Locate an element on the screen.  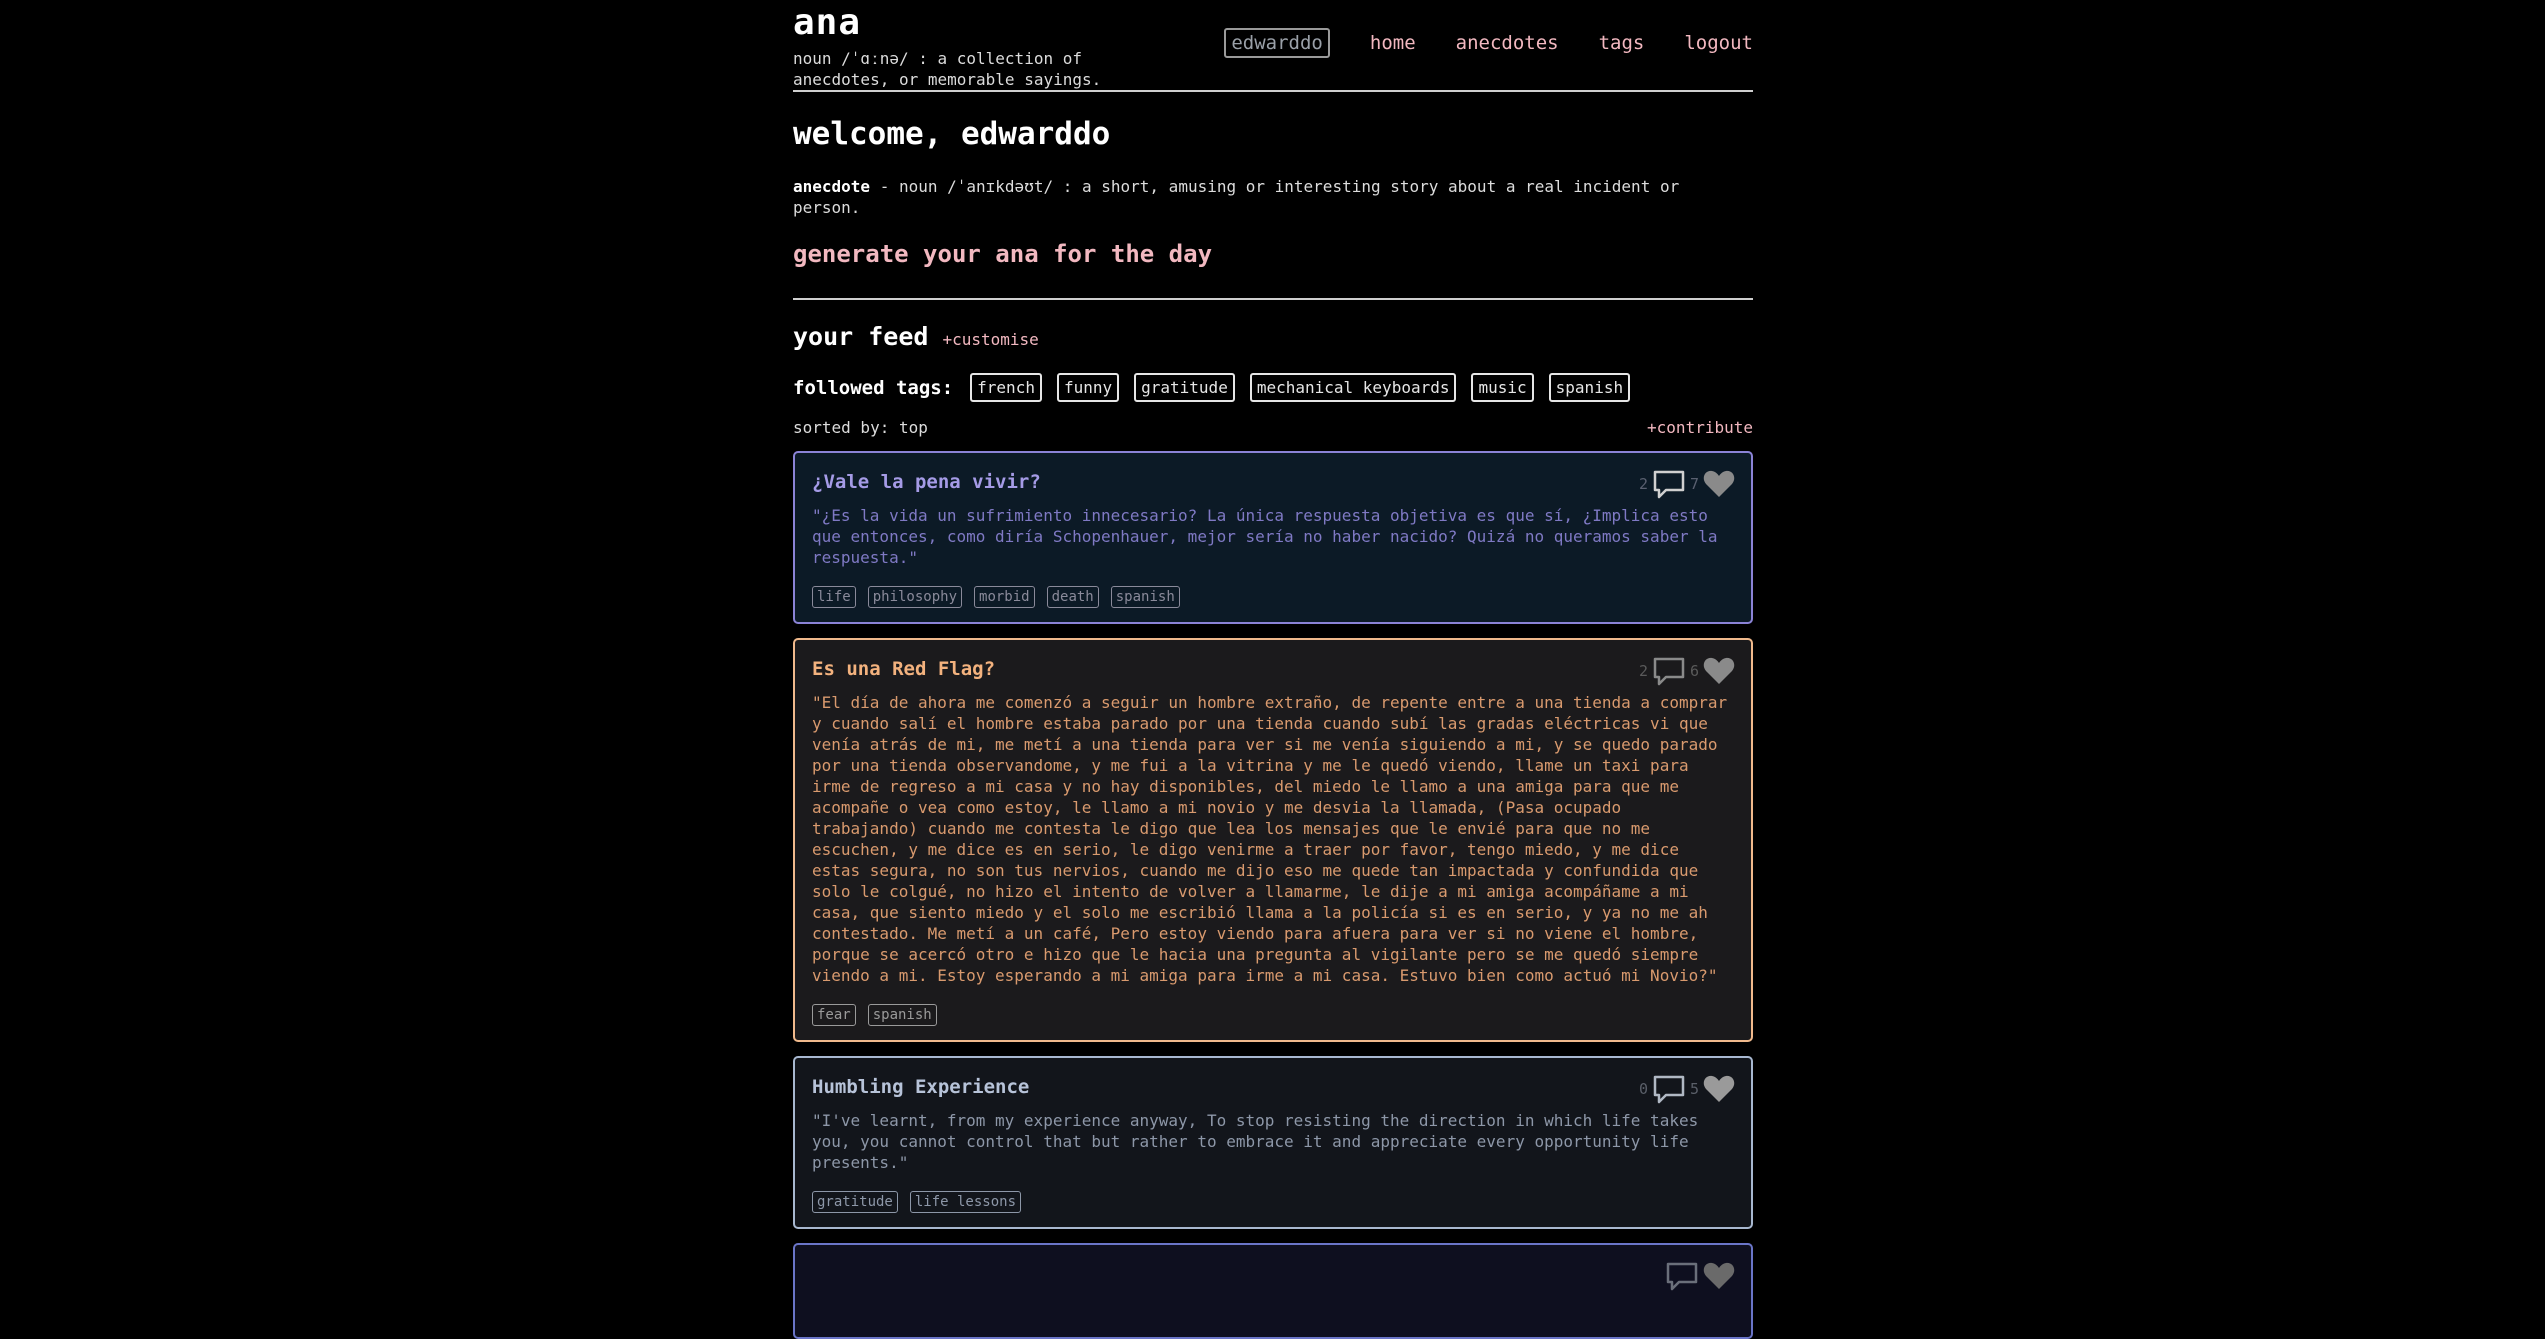
sort-row: sorted by: top +contribute is located at coordinates (1273, 427).